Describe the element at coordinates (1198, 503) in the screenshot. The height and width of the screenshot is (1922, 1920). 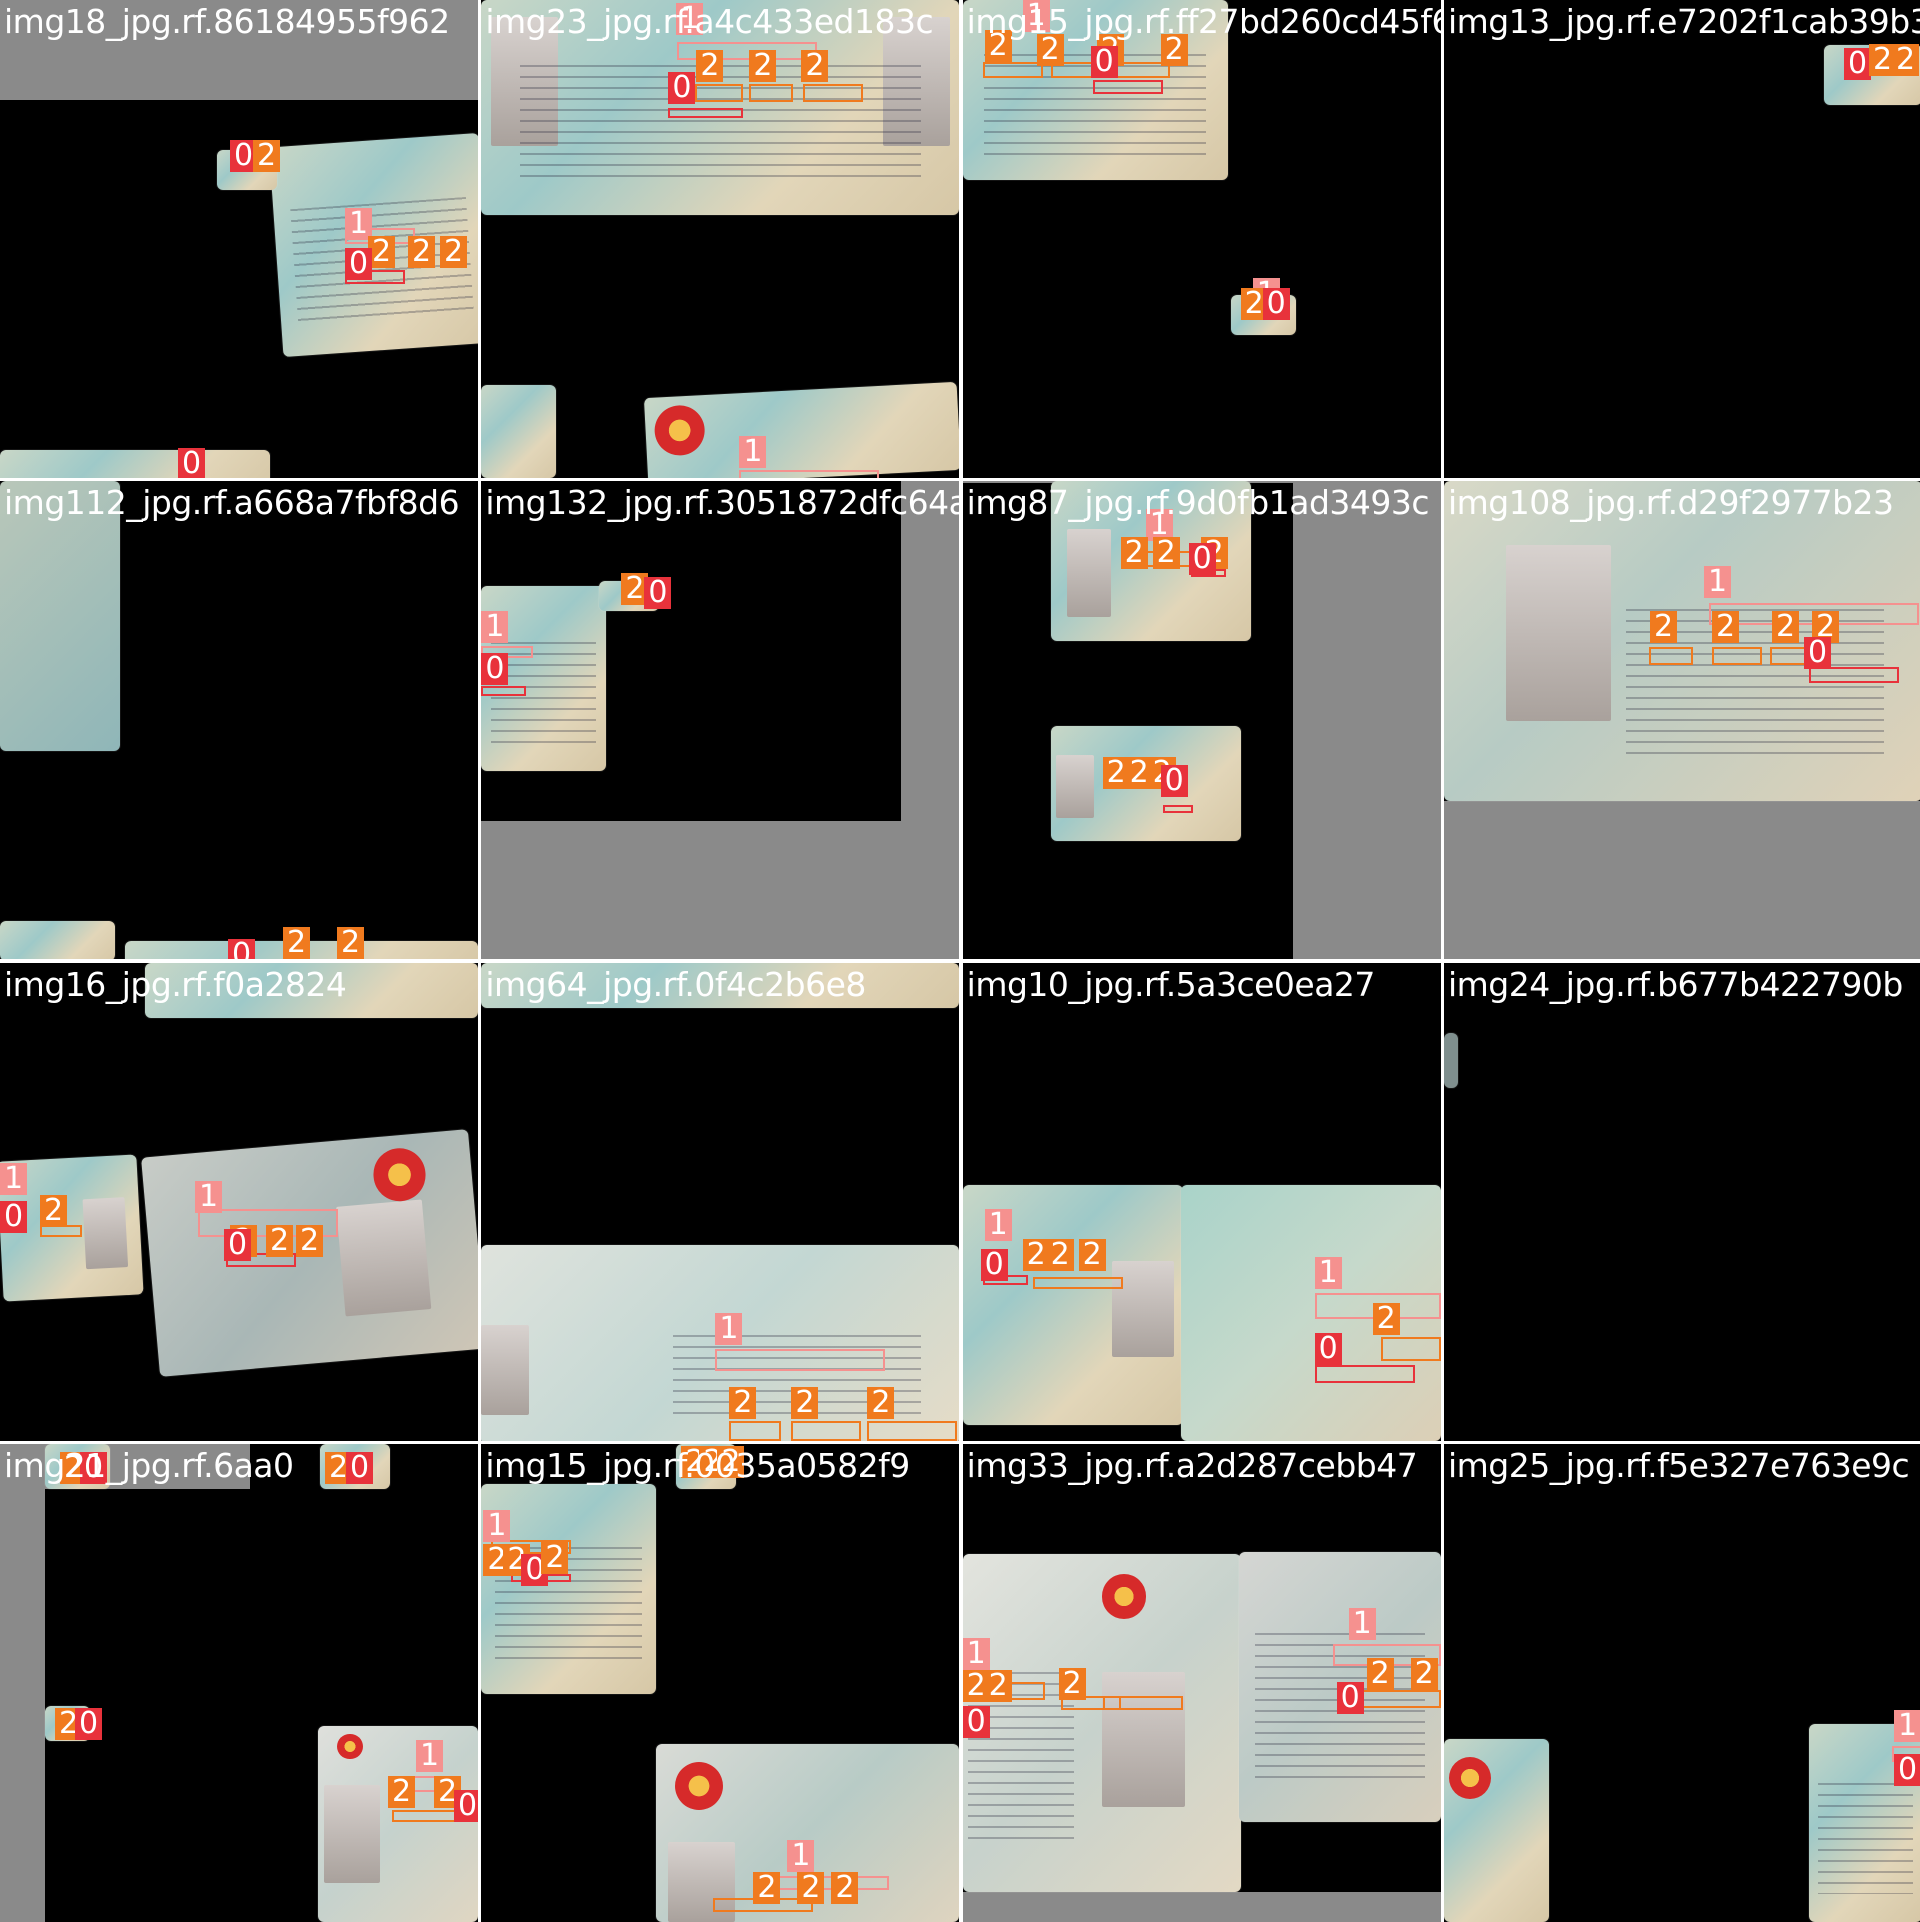
I see `image-filename: img87_jpg.rf.9d0fb1ad3493c` at that location.